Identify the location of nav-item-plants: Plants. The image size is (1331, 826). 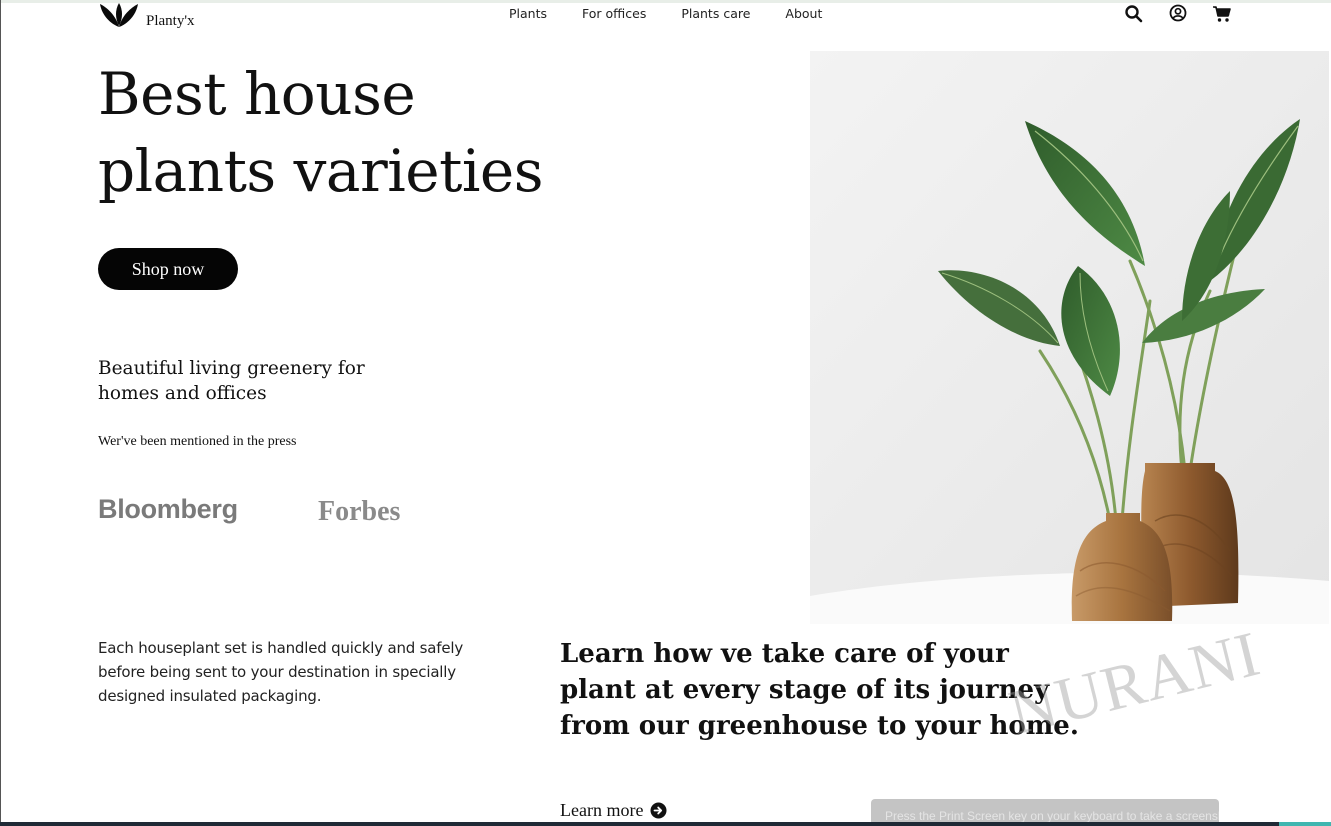
(528, 14).